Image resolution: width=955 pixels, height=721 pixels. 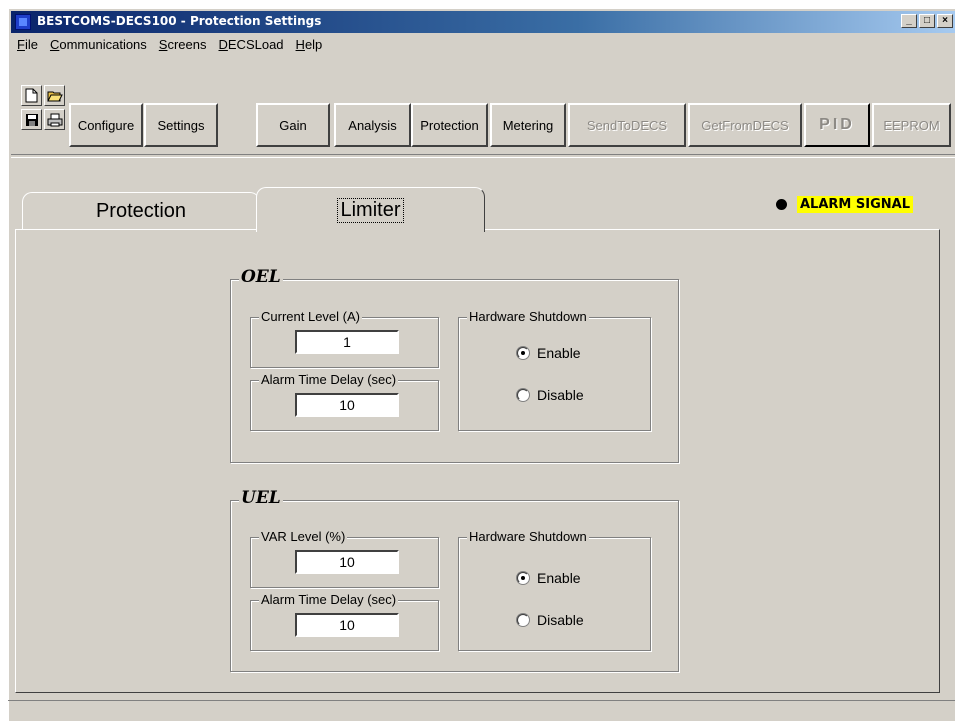 I want to click on alarm-indicator: ALARM SIGNAL, so click(x=844, y=204).